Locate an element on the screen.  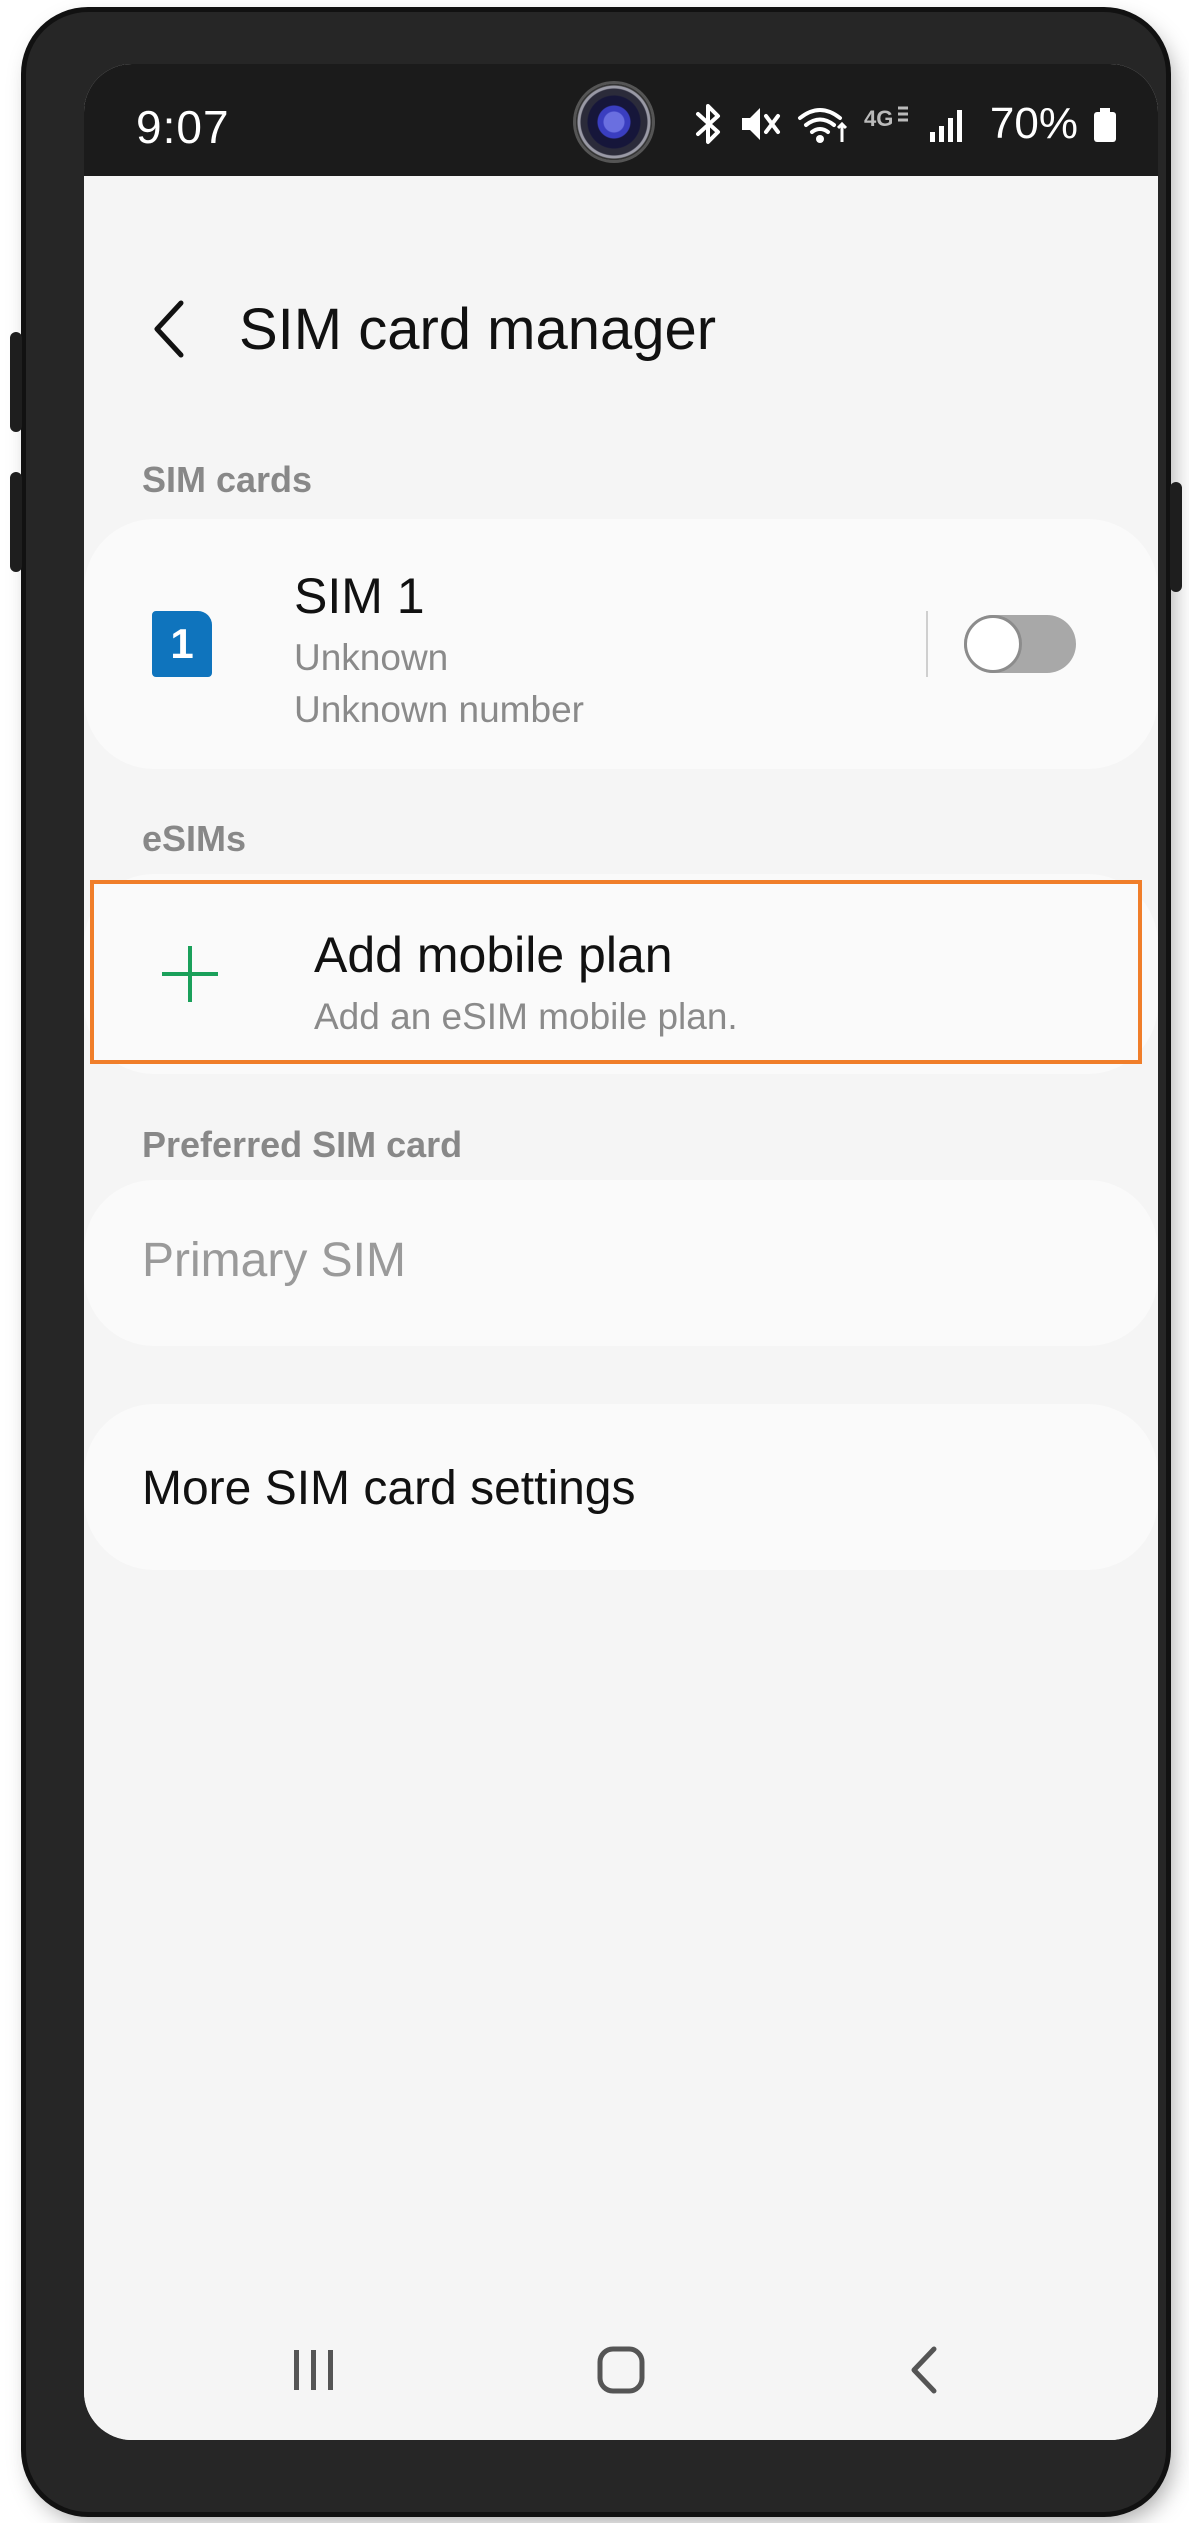
home-button is located at coordinates (621, 2370).